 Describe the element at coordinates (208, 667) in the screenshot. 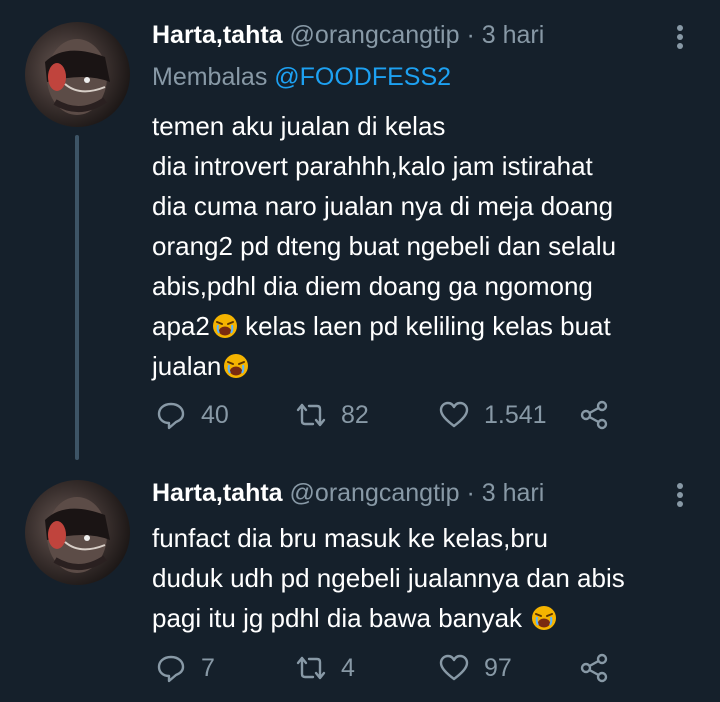

I see `reply-count: 7` at that location.